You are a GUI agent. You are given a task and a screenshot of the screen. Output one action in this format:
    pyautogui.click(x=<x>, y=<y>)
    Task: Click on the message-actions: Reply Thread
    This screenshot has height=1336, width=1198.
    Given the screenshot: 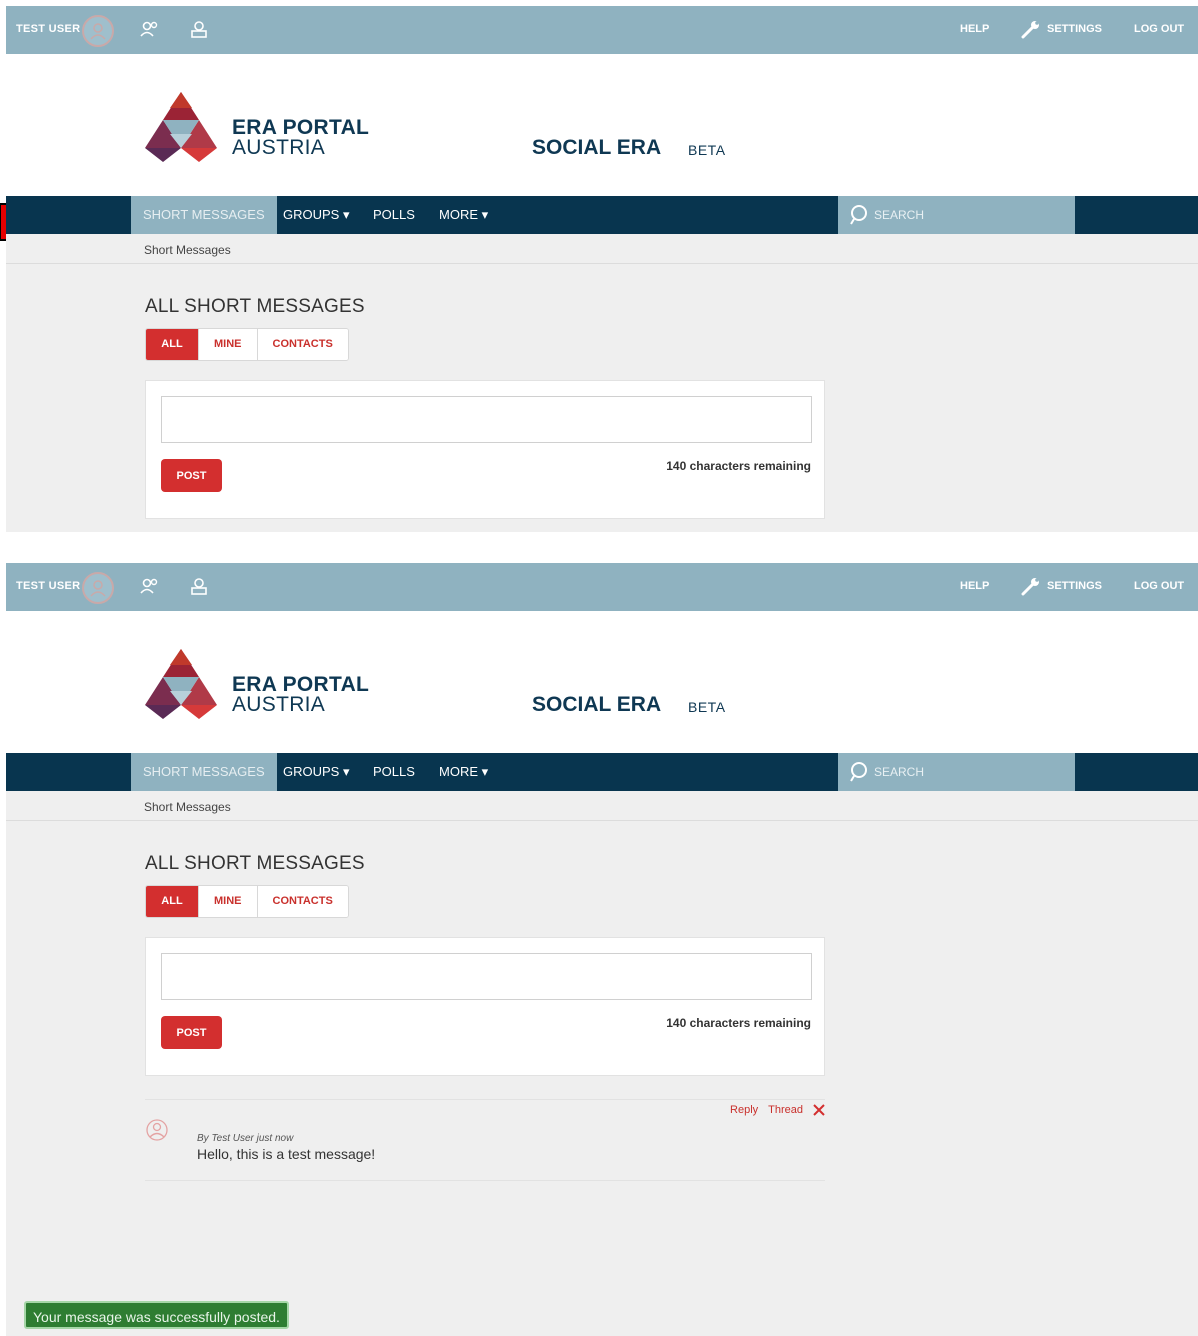 What is the action you would take?
    pyautogui.click(x=777, y=1110)
    